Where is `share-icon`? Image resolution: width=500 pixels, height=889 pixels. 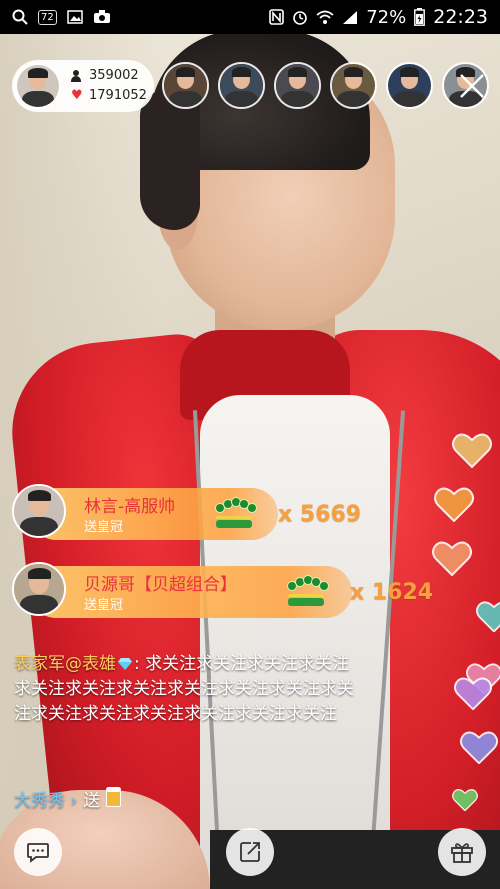
share-icon is located at coordinates (250, 852).